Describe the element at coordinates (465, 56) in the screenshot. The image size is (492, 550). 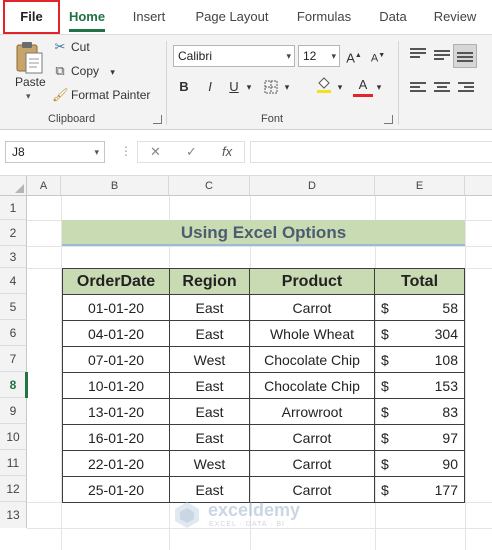
I see `align-bottom-button` at that location.